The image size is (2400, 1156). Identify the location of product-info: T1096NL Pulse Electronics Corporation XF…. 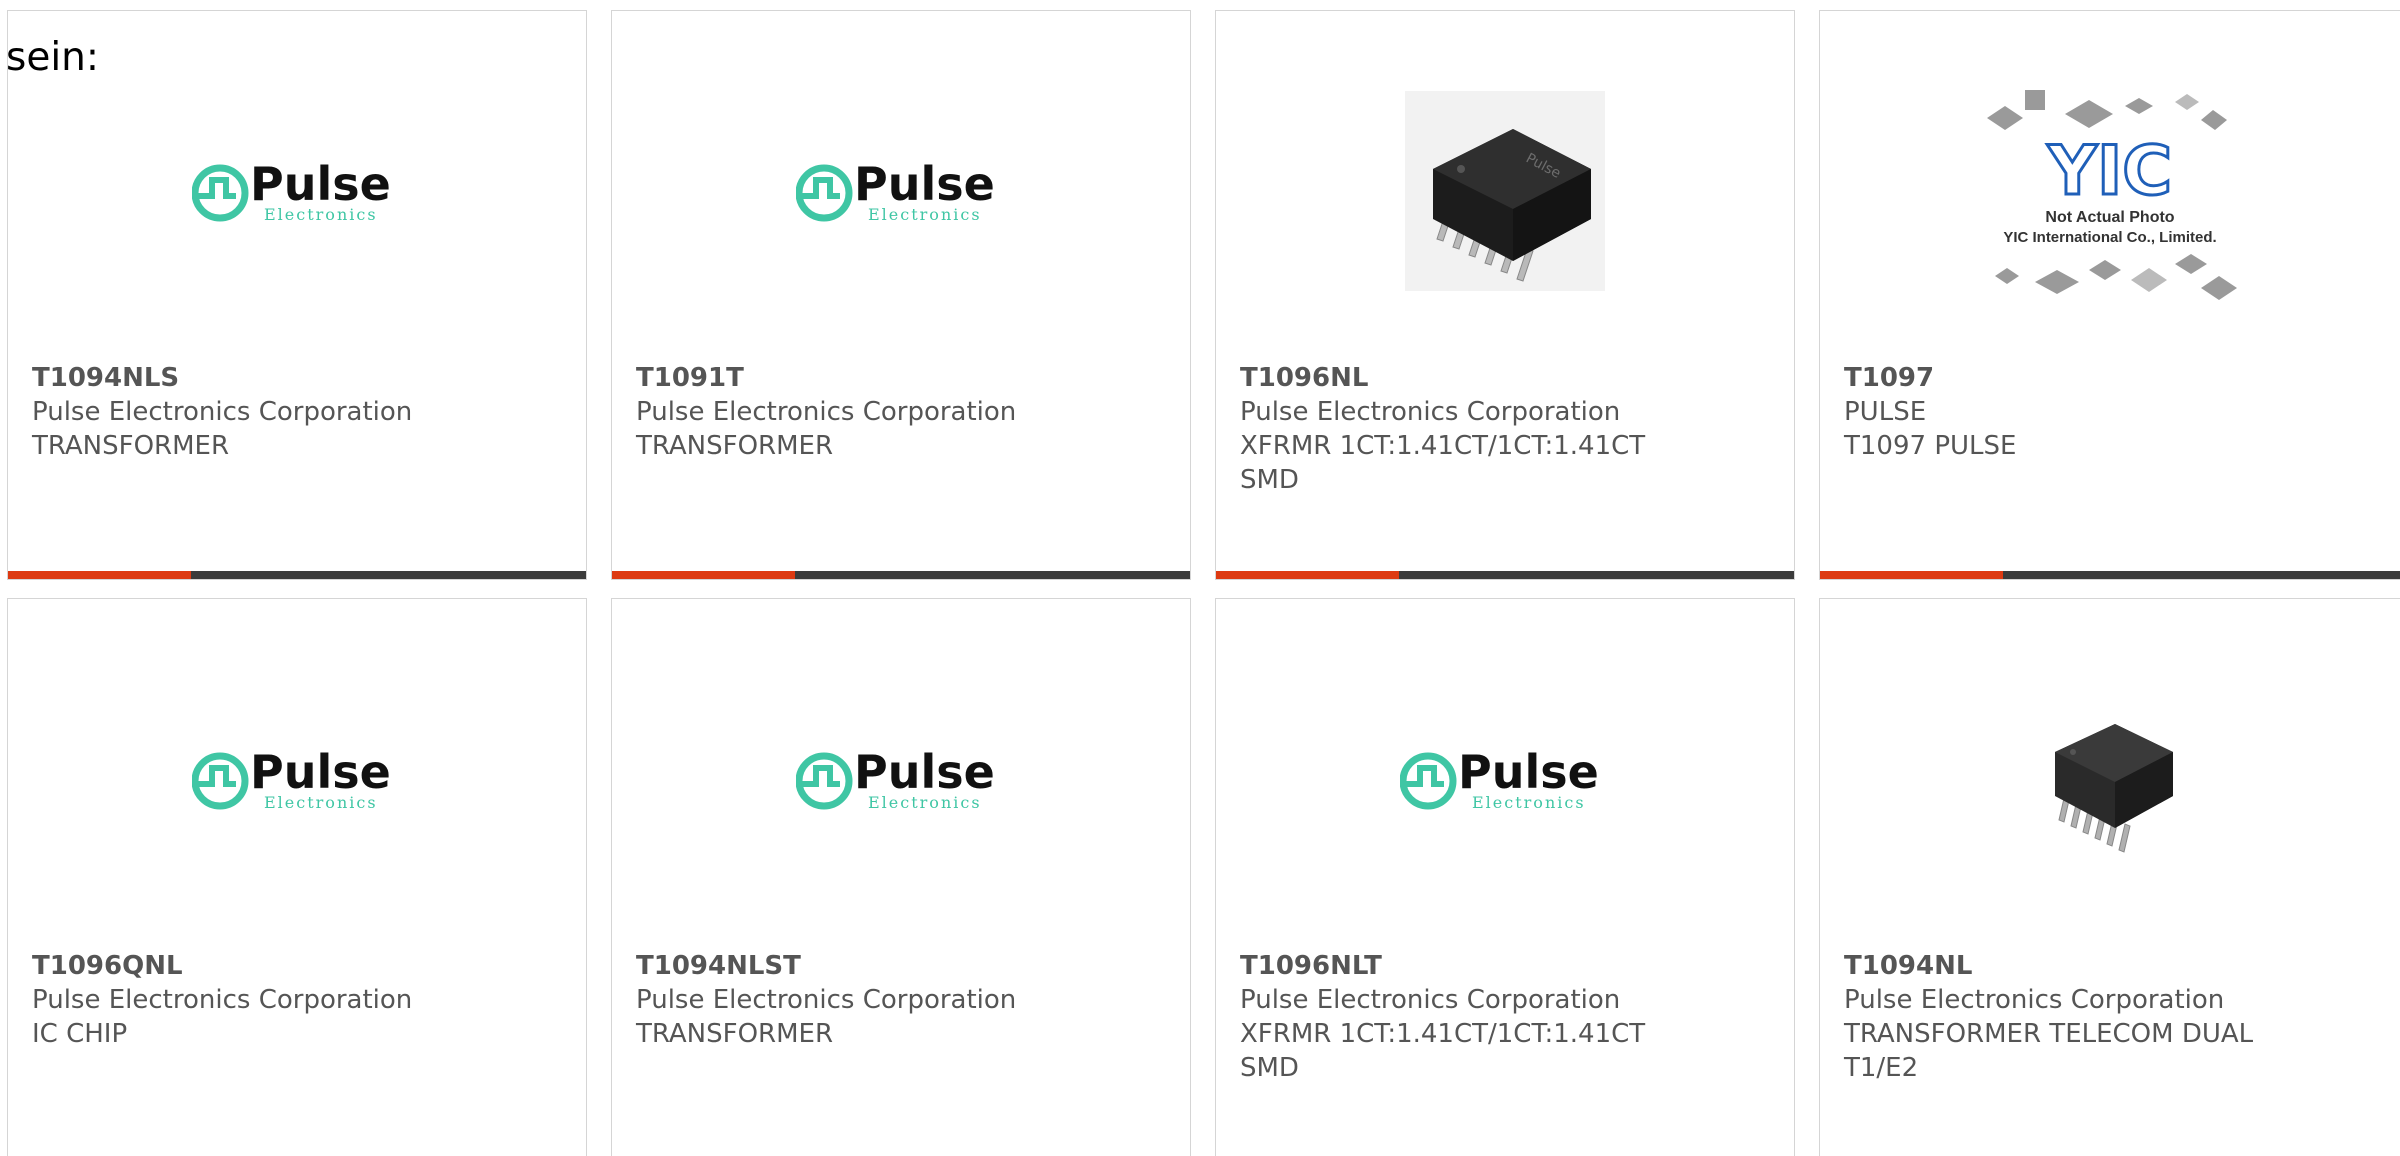
(1505, 429).